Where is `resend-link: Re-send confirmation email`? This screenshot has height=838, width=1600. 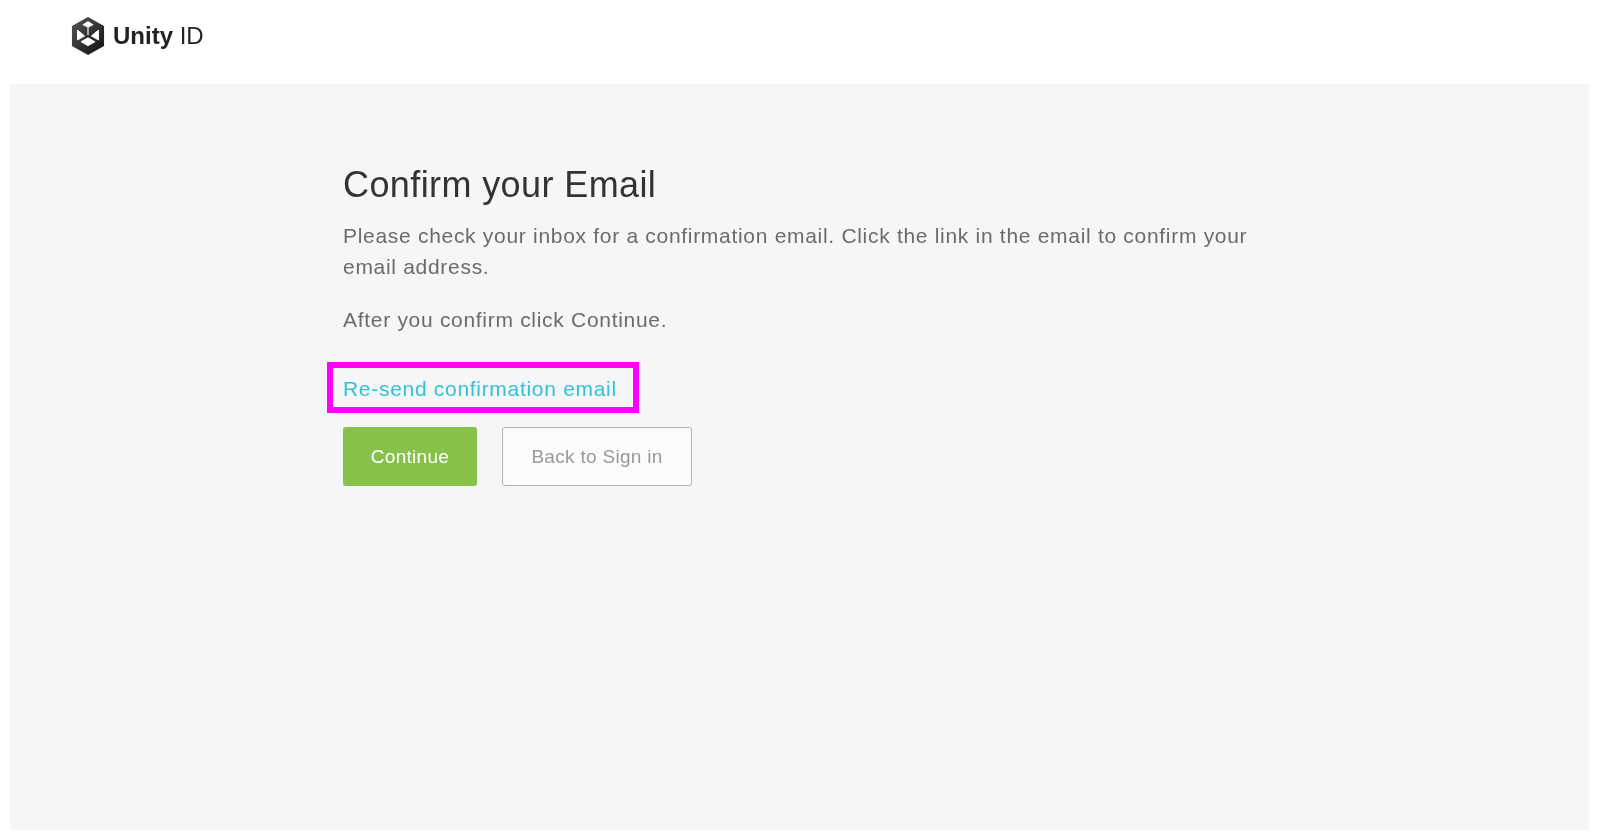 resend-link: Re-send confirmation email is located at coordinates (480, 388).